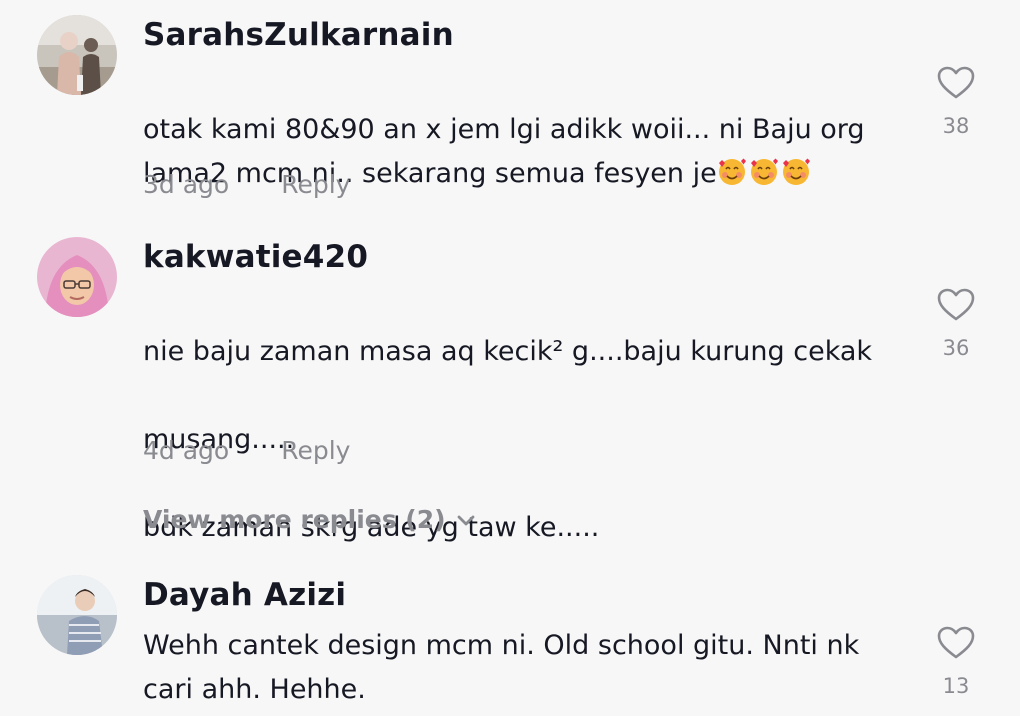 The image size is (1020, 716). What do you see at coordinates (956, 126) in the screenshot?
I see `like-count: 38` at bounding box center [956, 126].